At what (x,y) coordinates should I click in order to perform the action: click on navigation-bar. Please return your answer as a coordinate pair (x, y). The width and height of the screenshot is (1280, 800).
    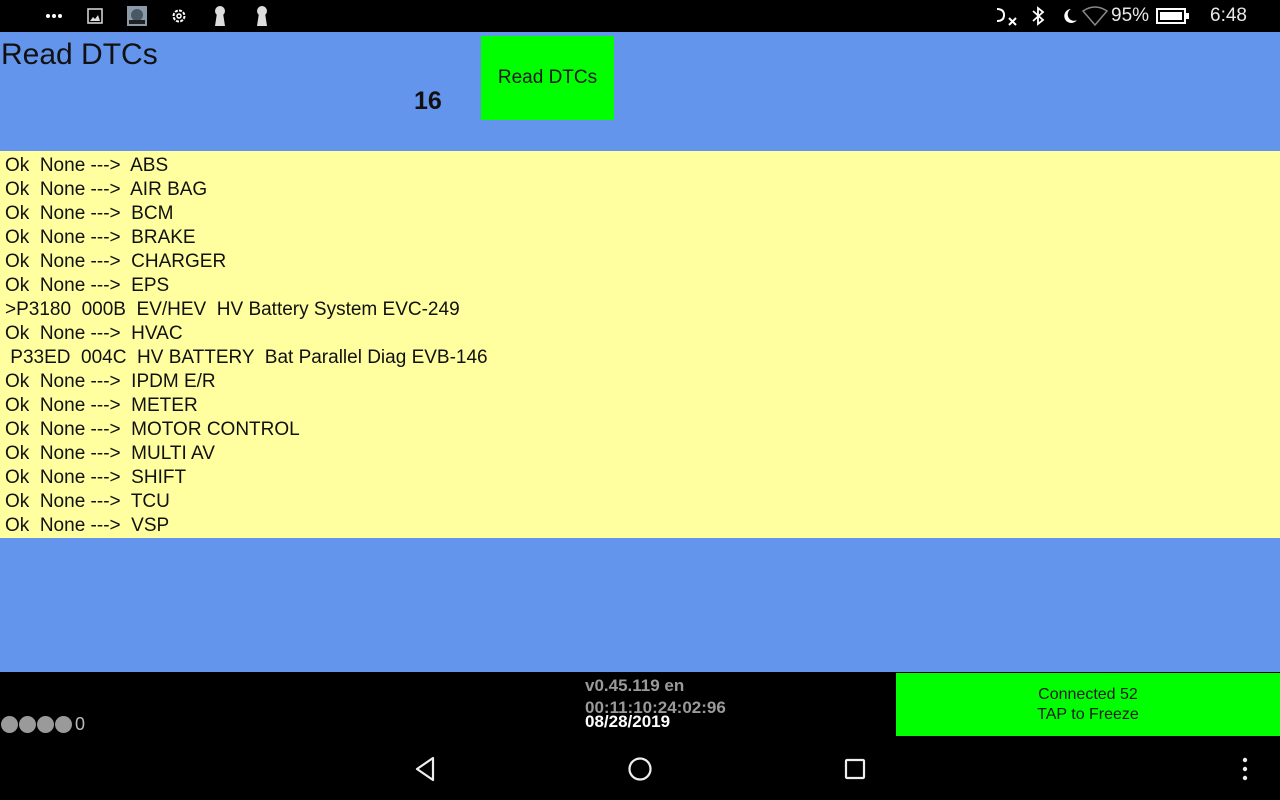
    Looking at the image, I should click on (640, 769).